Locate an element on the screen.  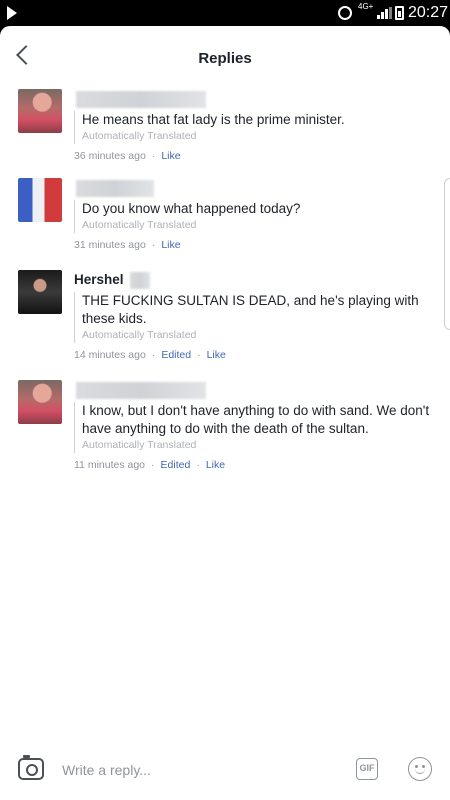
comment-time: 31 minutes ago is located at coordinates (110, 245).